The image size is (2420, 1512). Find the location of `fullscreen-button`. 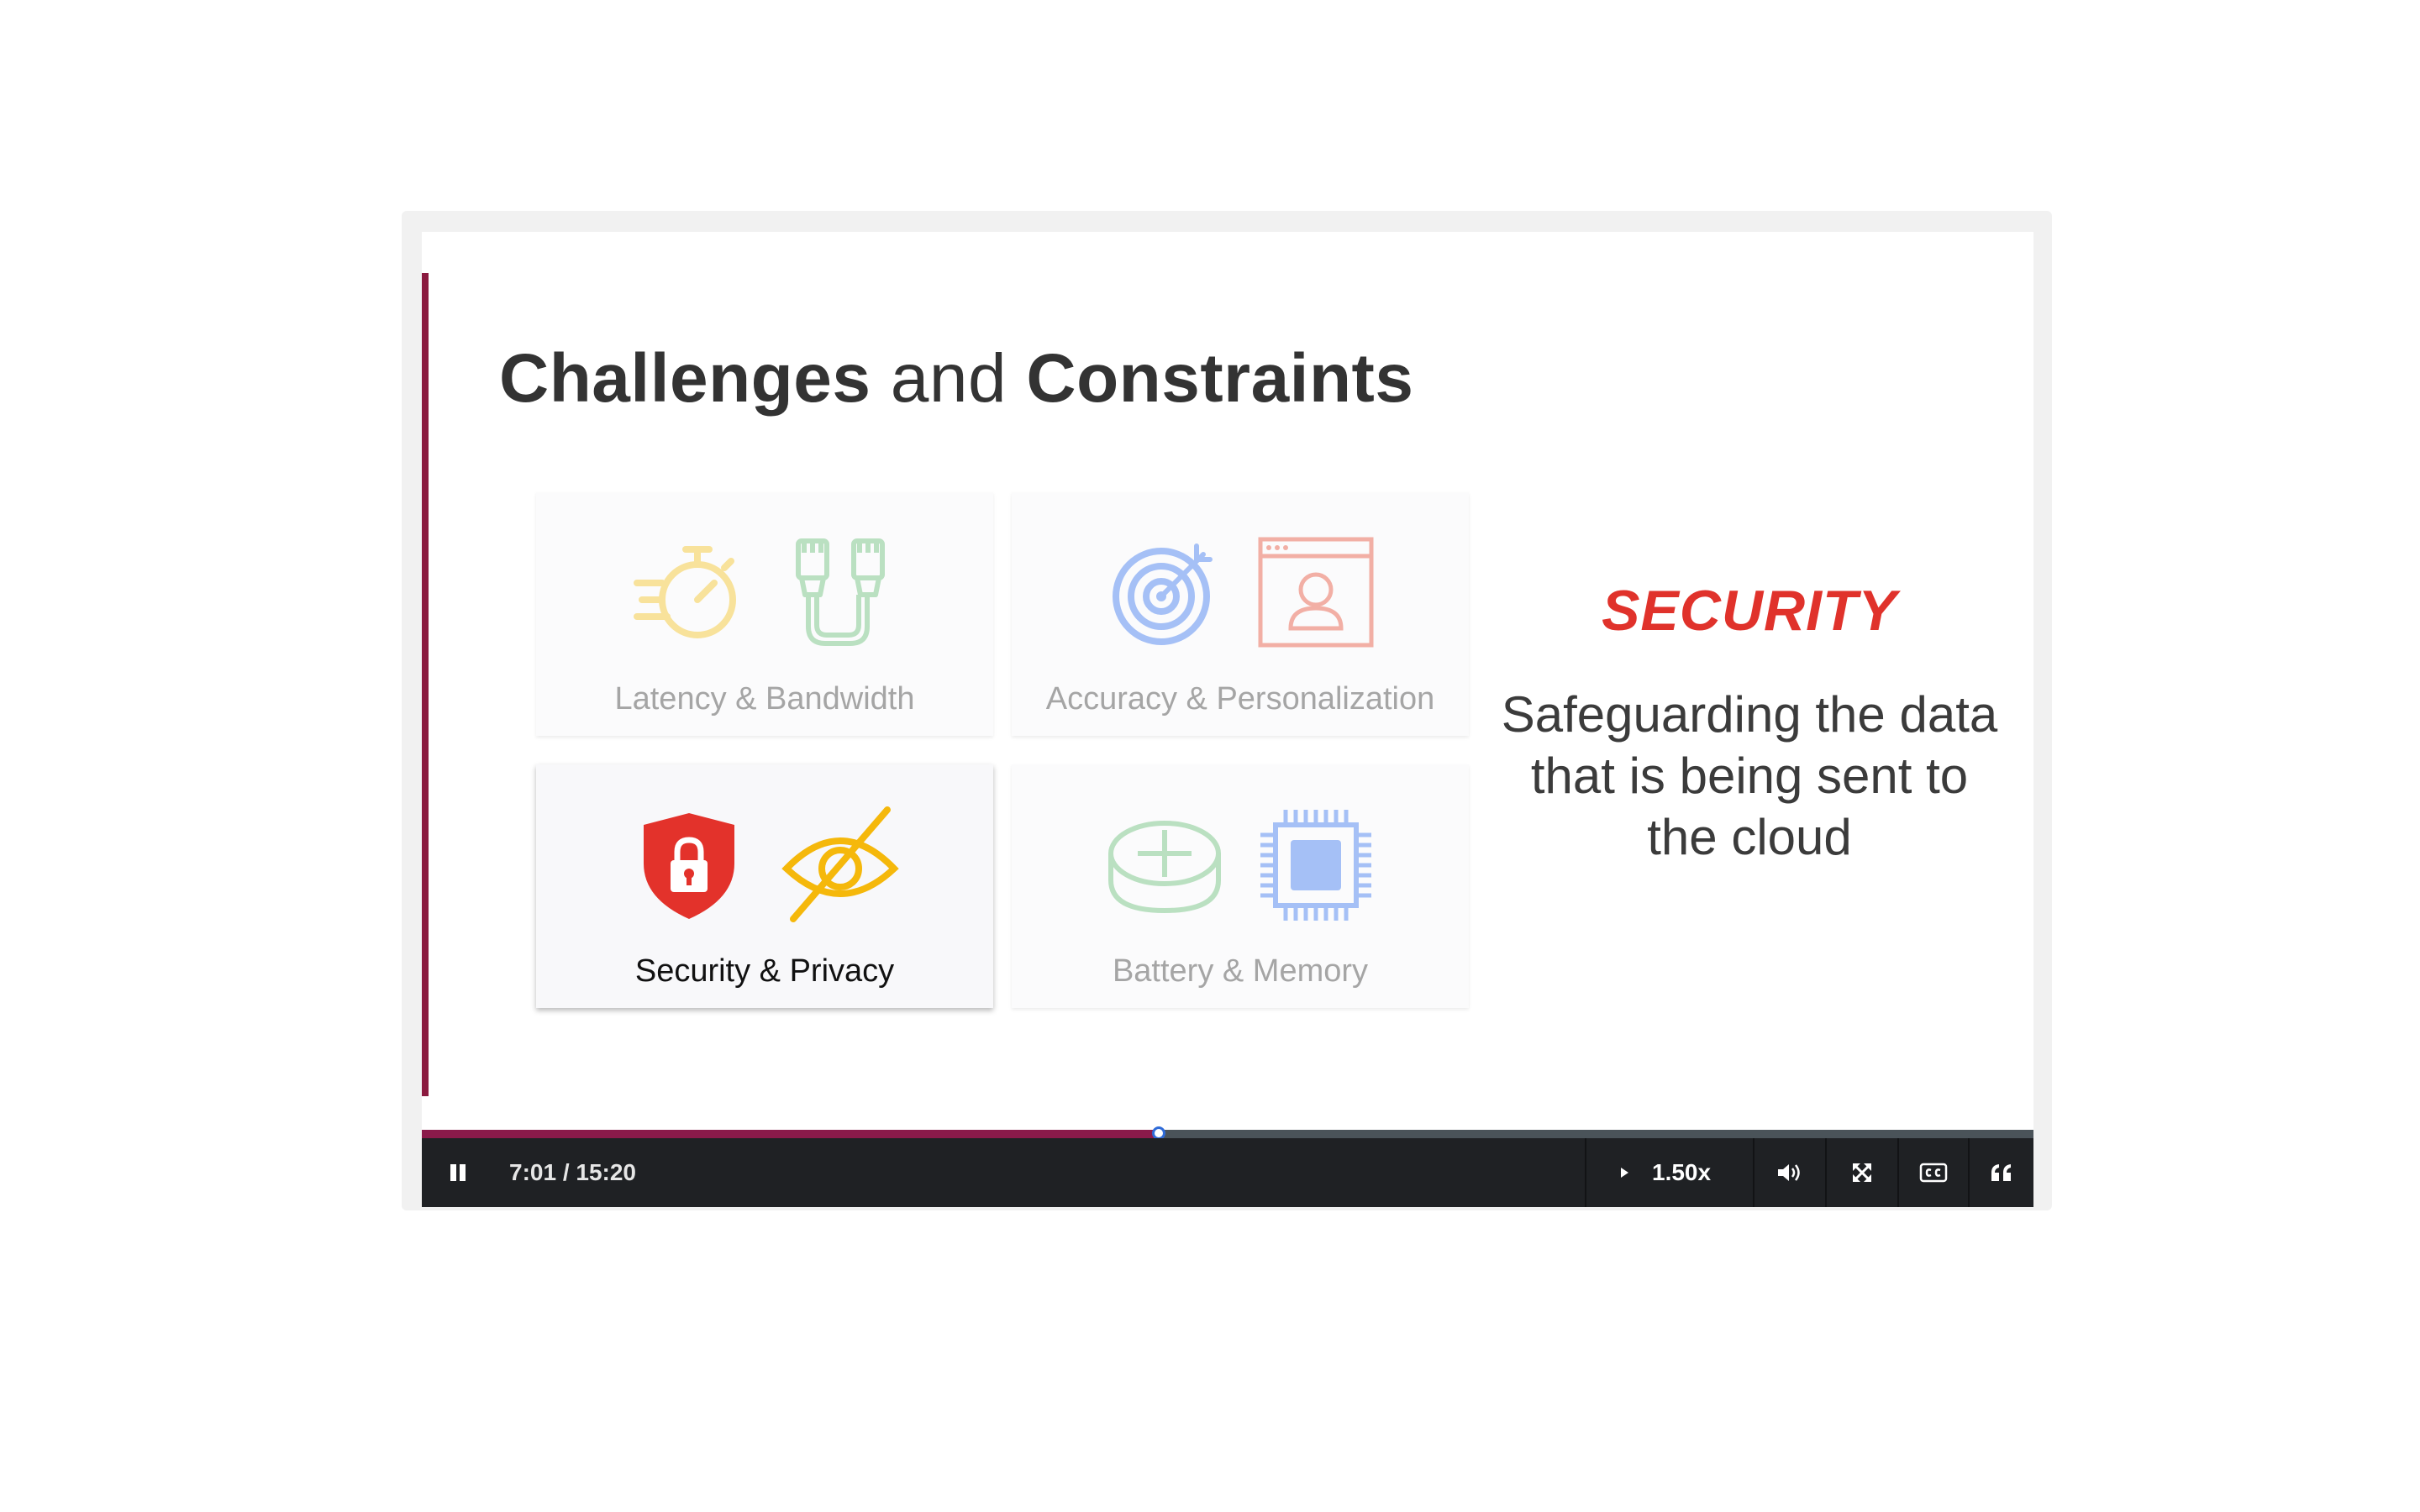

fullscreen-button is located at coordinates (1862, 1172).